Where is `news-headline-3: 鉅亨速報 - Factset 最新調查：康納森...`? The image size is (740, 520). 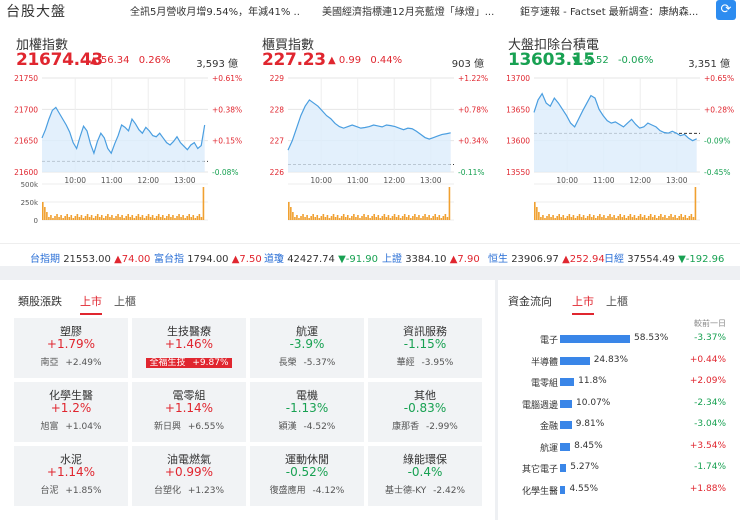
news-headline-3: 鉅亨速報 - Factset 最新調查：康納森... is located at coordinates (610, 10).